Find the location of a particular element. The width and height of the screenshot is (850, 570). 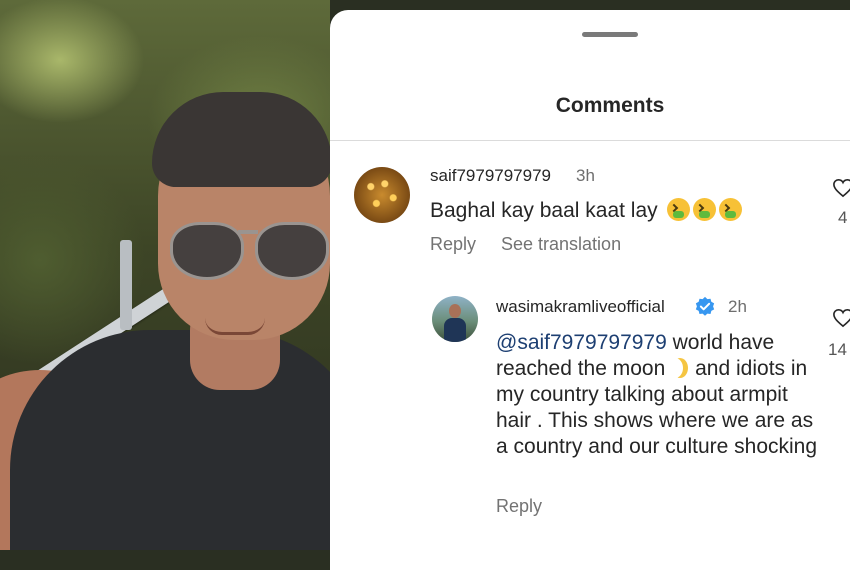

moon-emoji is located at coordinates (675, 368).